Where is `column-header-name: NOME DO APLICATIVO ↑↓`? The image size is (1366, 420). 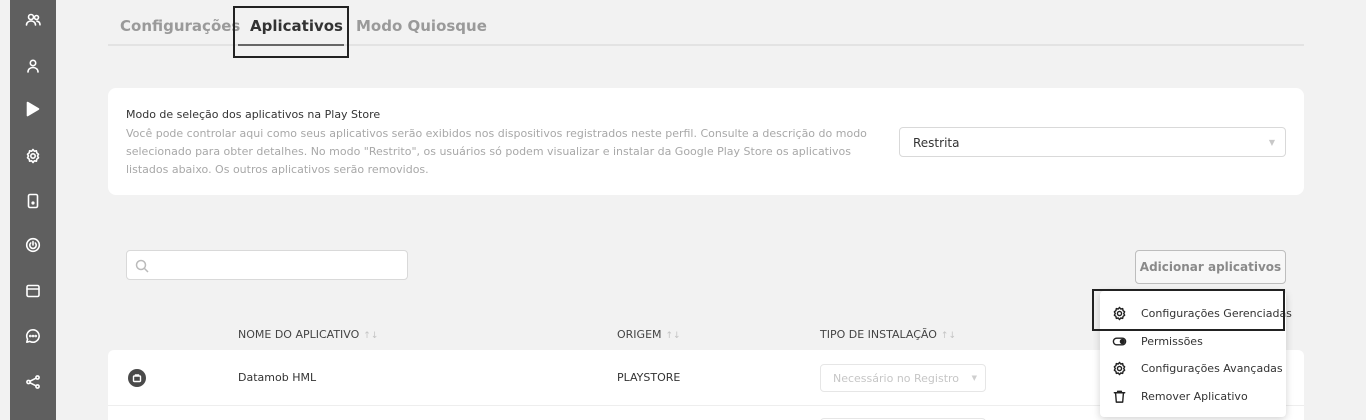 column-header-name: NOME DO APLICATIVO ↑↓ is located at coordinates (308, 334).